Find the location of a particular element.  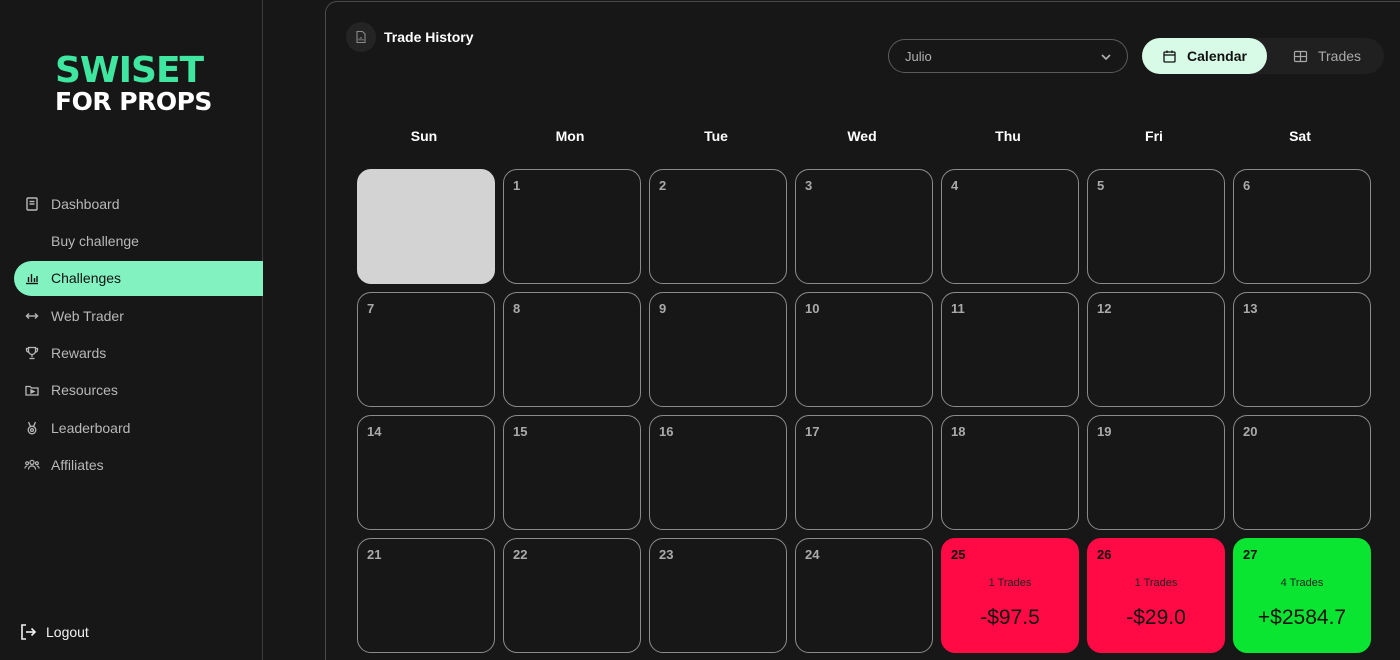

sidebar-item-resources: Resources is located at coordinates (138, 390).